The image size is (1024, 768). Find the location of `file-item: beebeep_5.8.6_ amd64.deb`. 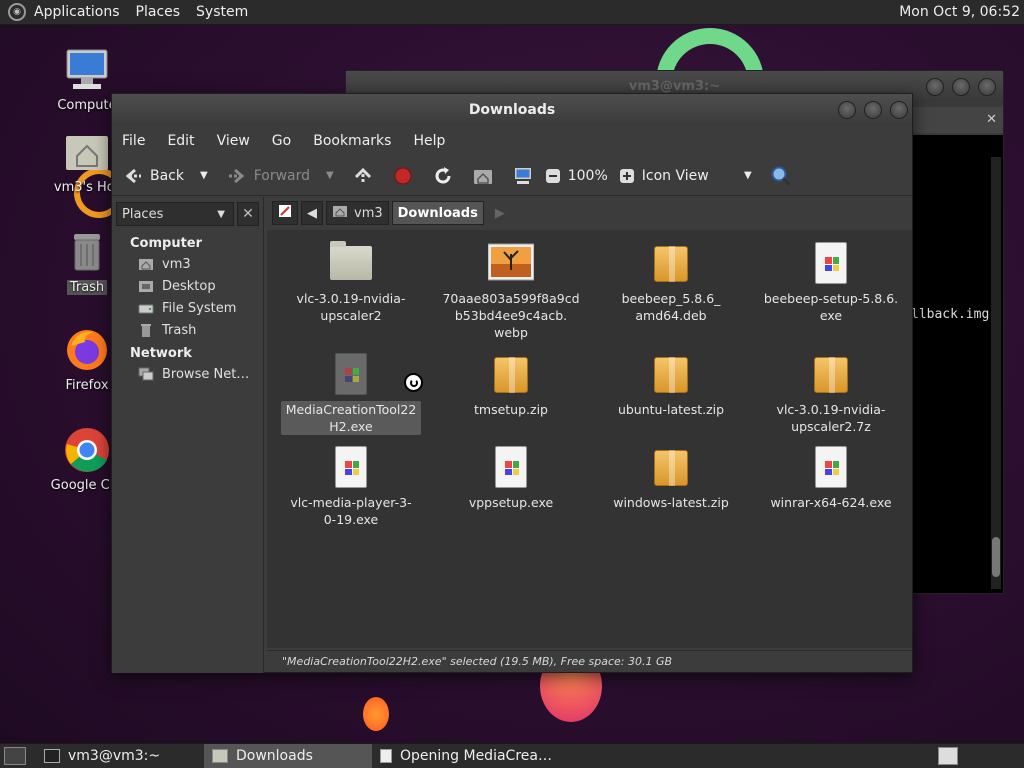

file-item: beebeep_5.8.6_ amd64.deb is located at coordinates (671, 282).